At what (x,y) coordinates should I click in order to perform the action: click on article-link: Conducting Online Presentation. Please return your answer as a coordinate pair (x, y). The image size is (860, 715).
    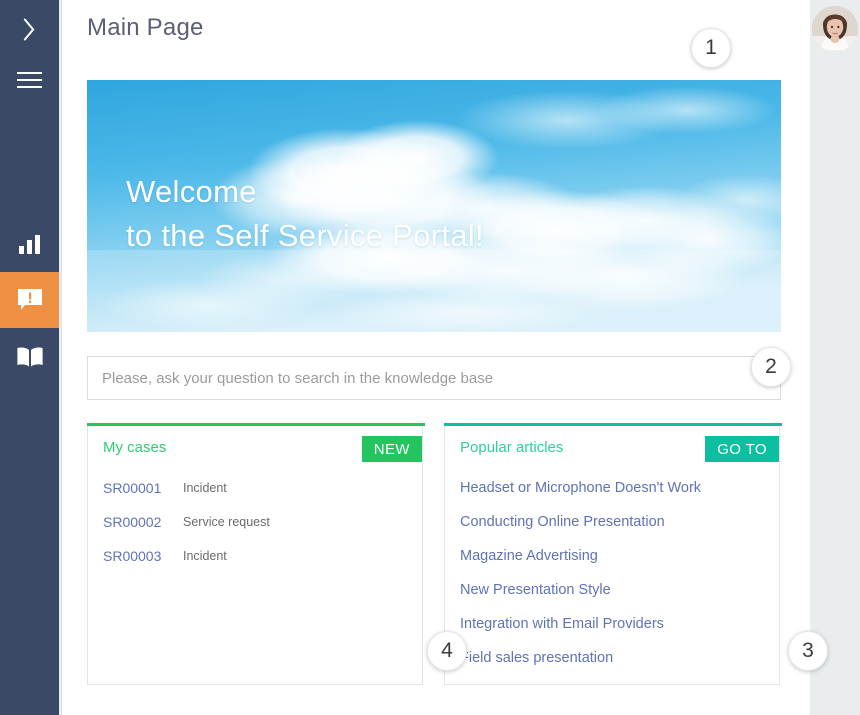
    Looking at the image, I should click on (562, 522).